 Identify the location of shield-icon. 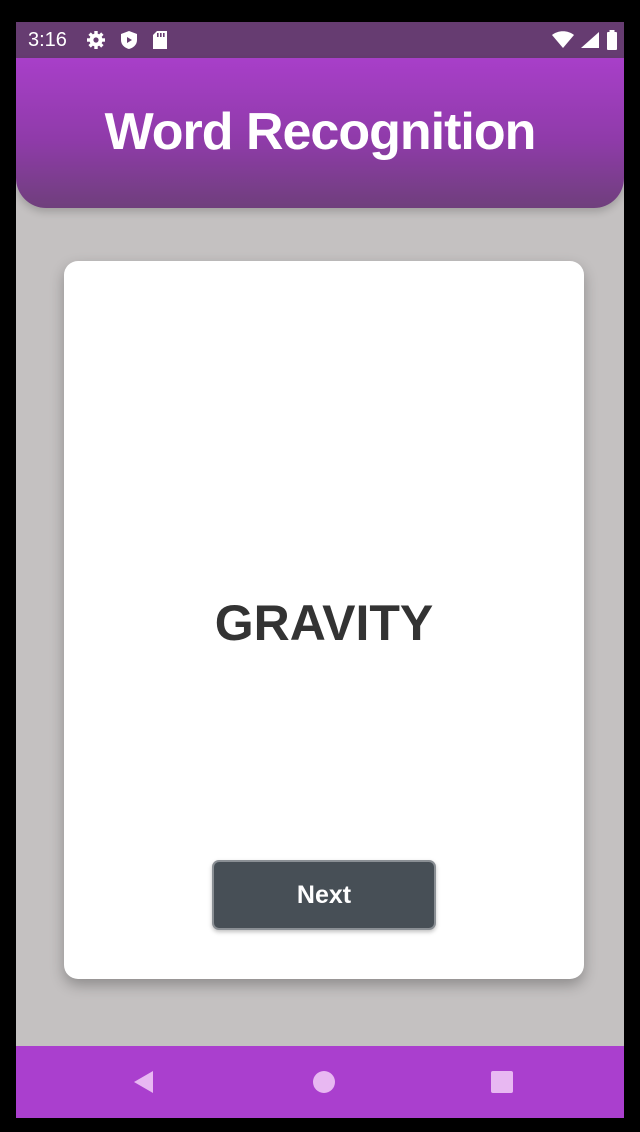
(129, 42).